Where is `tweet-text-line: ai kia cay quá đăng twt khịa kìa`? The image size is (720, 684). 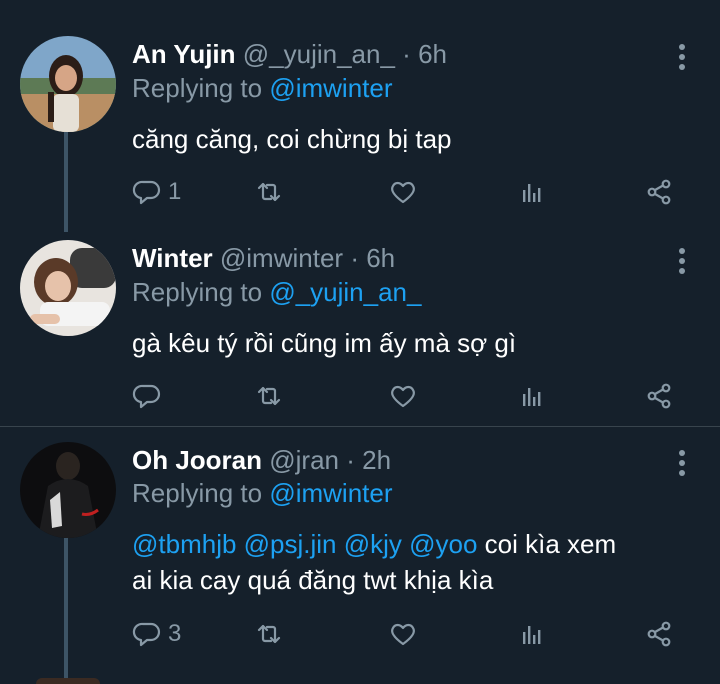 tweet-text-line: ai kia cay quá đăng twt khịa kìa is located at coordinates (313, 580).